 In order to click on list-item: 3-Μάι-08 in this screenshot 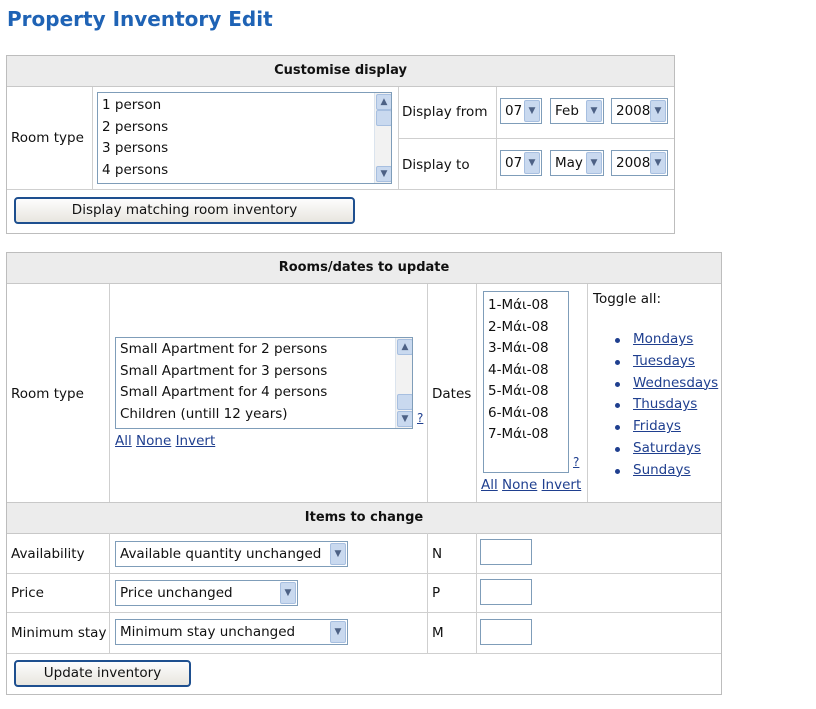, I will do `click(526, 349)`.